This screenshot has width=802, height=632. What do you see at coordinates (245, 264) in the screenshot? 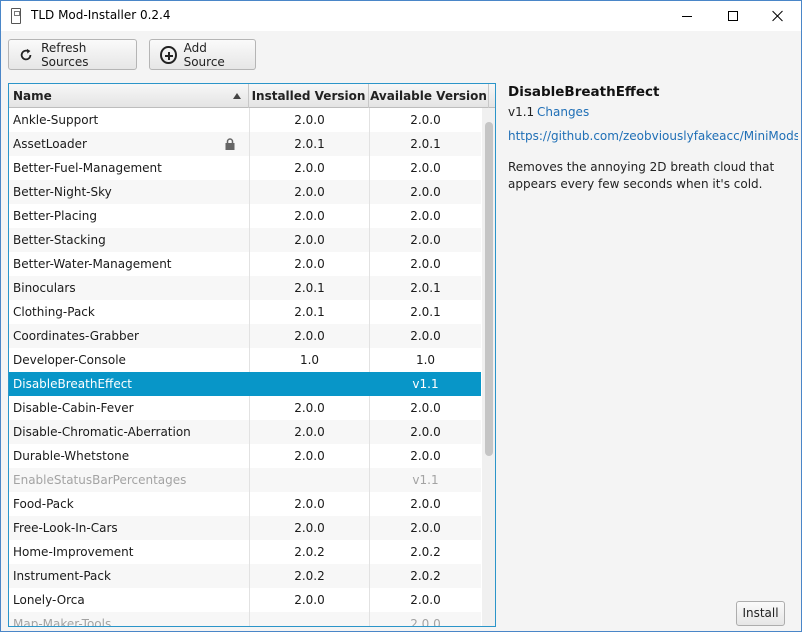
I see `table-row: Better-Water-Management 2.0.0 2.0.0` at bounding box center [245, 264].